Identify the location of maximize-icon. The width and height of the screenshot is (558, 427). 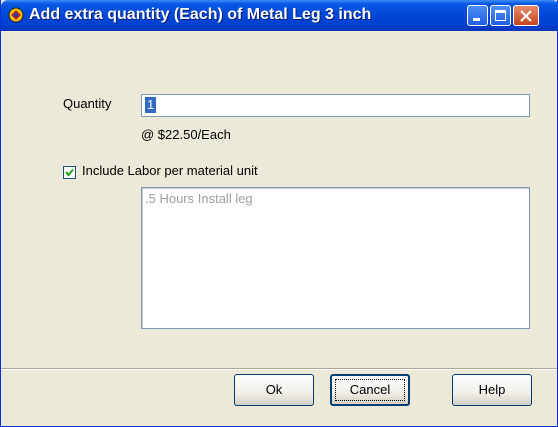
(500, 15).